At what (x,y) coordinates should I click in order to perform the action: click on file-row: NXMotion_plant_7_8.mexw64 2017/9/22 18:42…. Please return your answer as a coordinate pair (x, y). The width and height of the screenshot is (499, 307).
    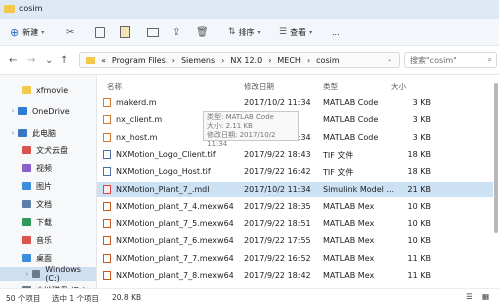
    Looking at the image, I should click on (295, 275).